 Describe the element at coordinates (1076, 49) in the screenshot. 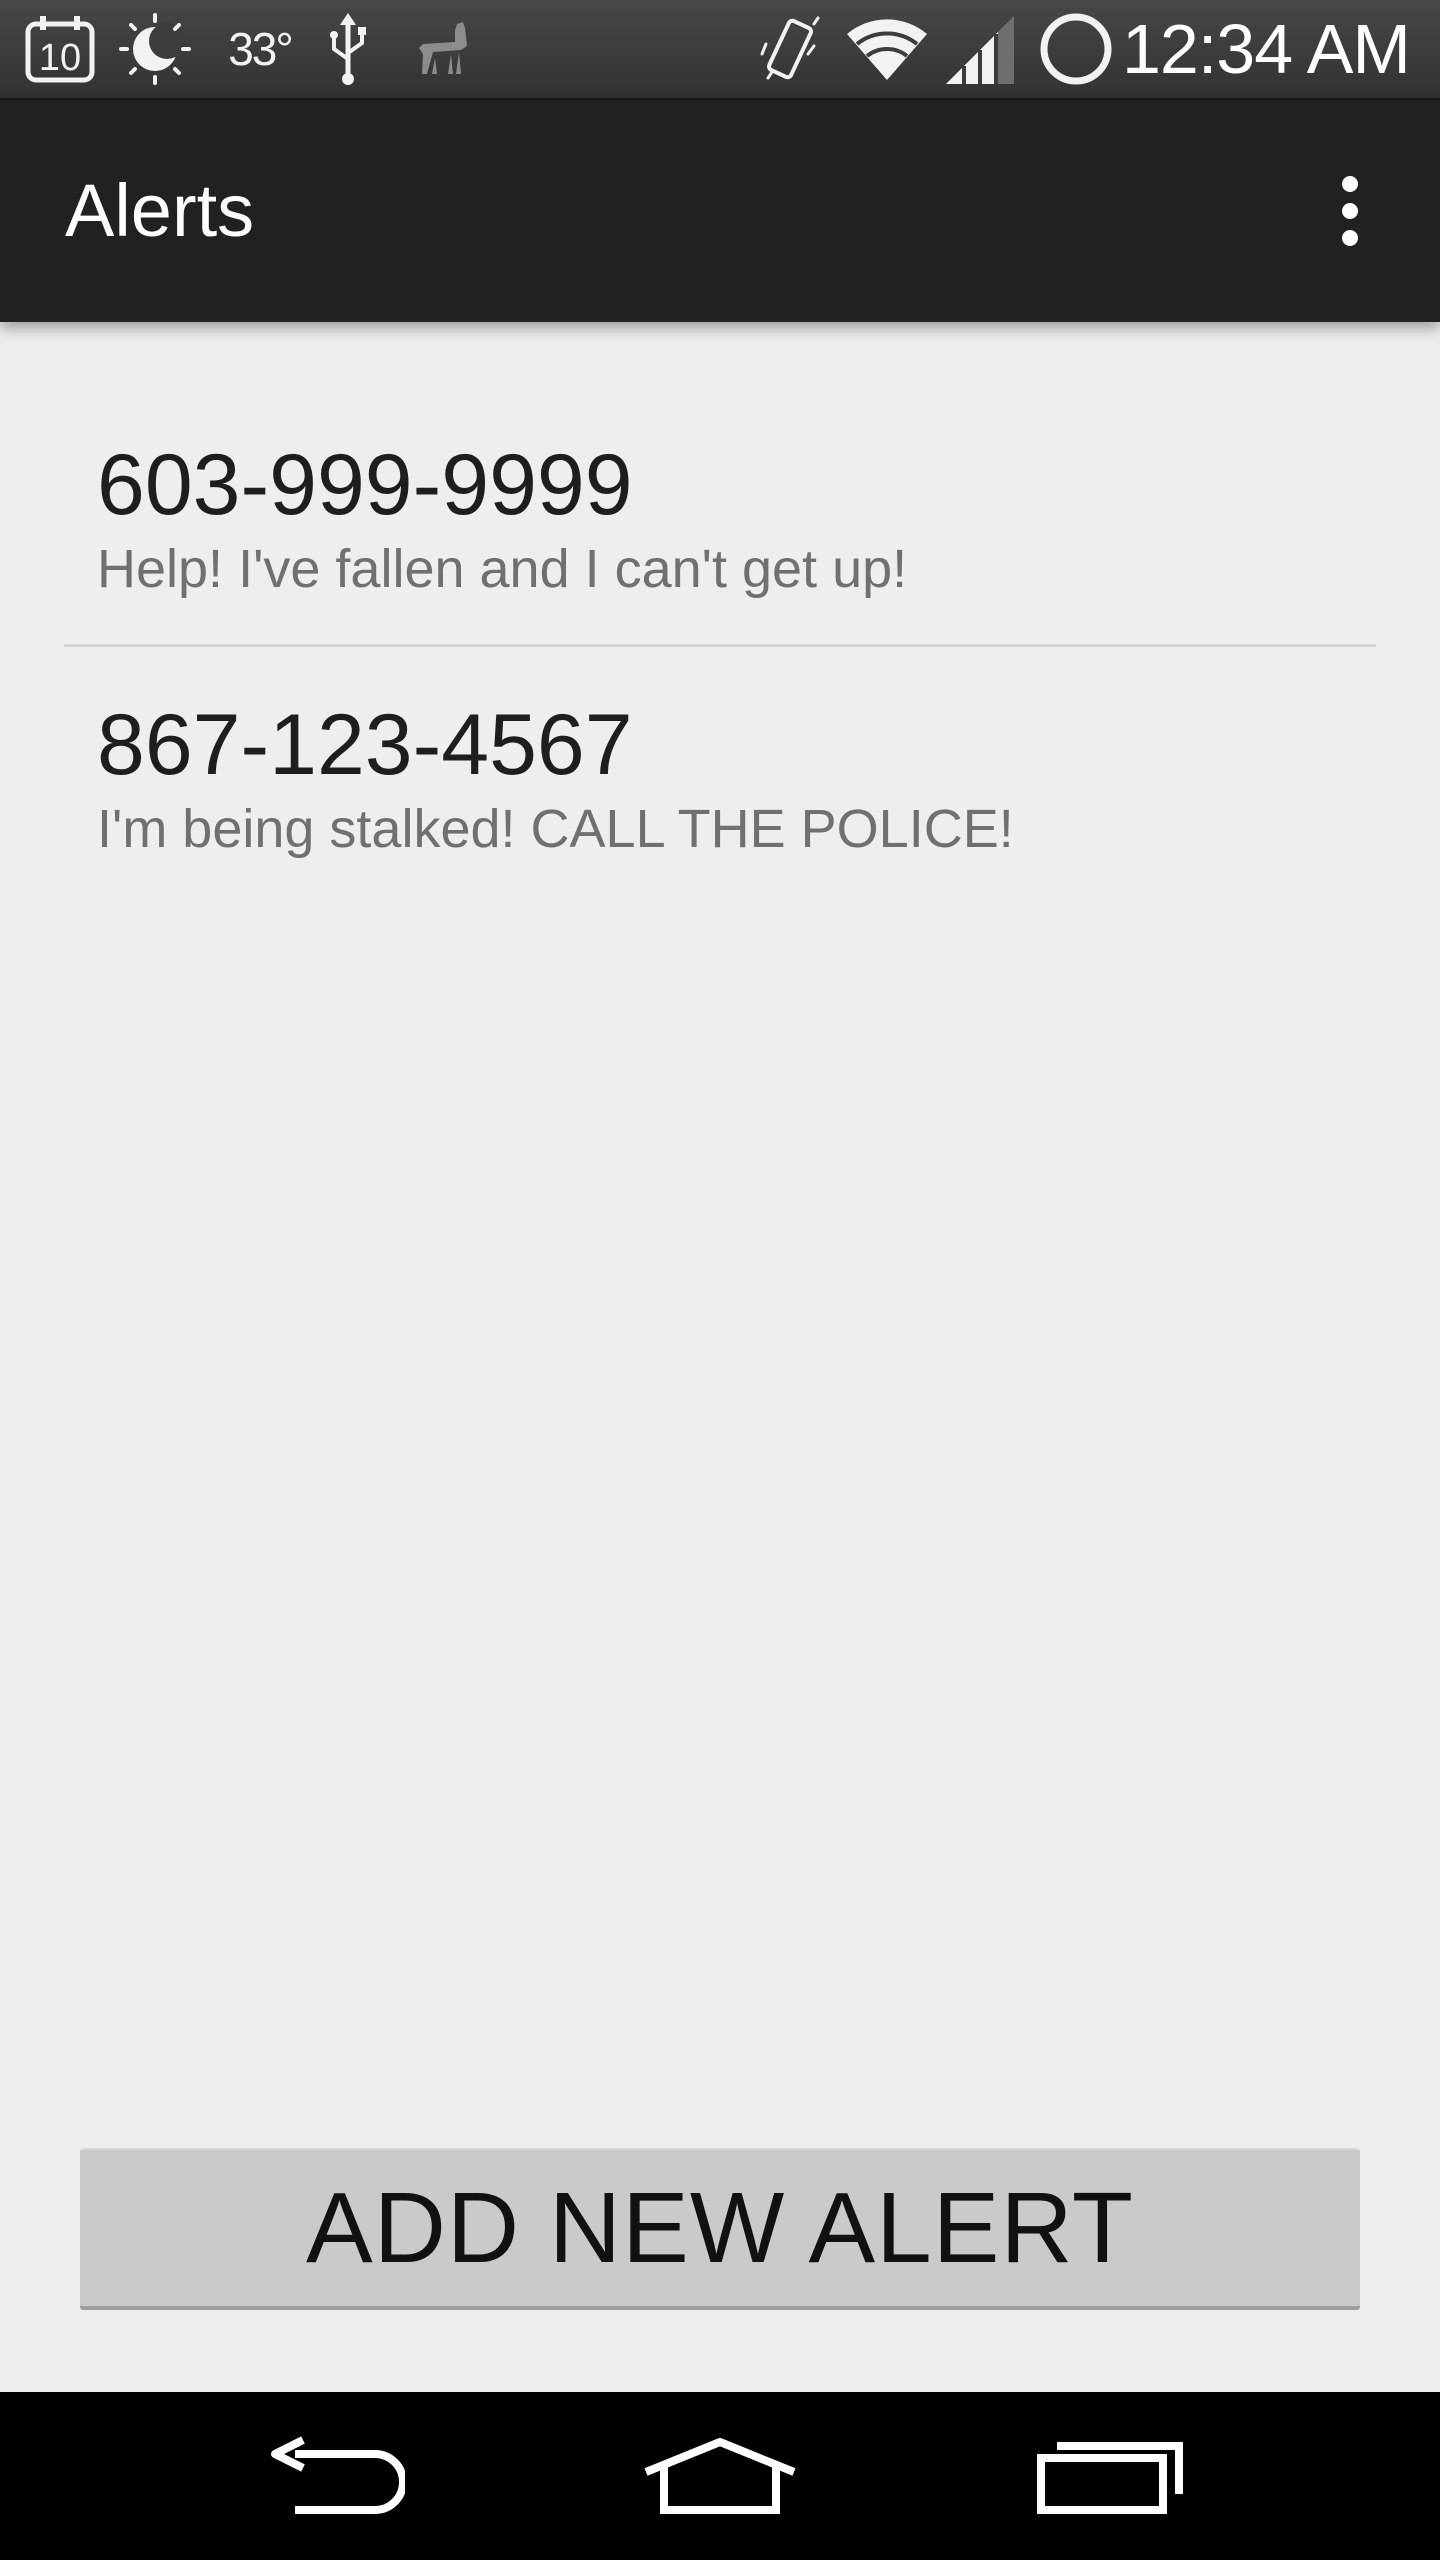

I see `battery-ring-icon` at that location.